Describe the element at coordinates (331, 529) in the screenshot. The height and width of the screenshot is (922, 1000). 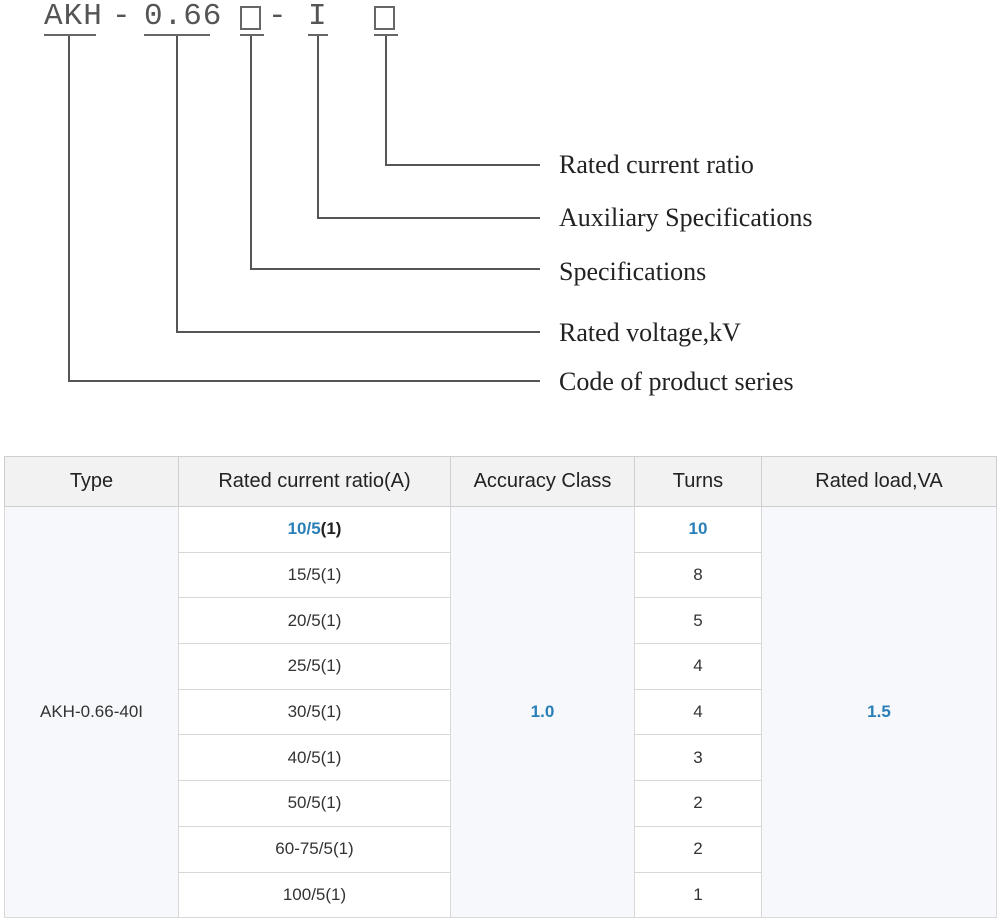
I see `ratio-secondary: (1)` at that location.